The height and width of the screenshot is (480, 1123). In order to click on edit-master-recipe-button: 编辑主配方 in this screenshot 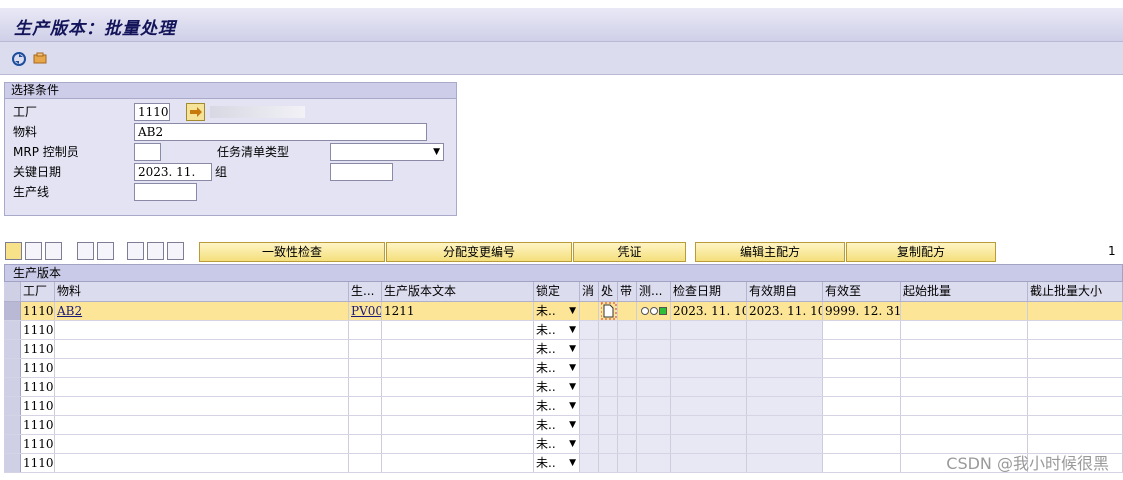, I will do `click(770, 252)`.